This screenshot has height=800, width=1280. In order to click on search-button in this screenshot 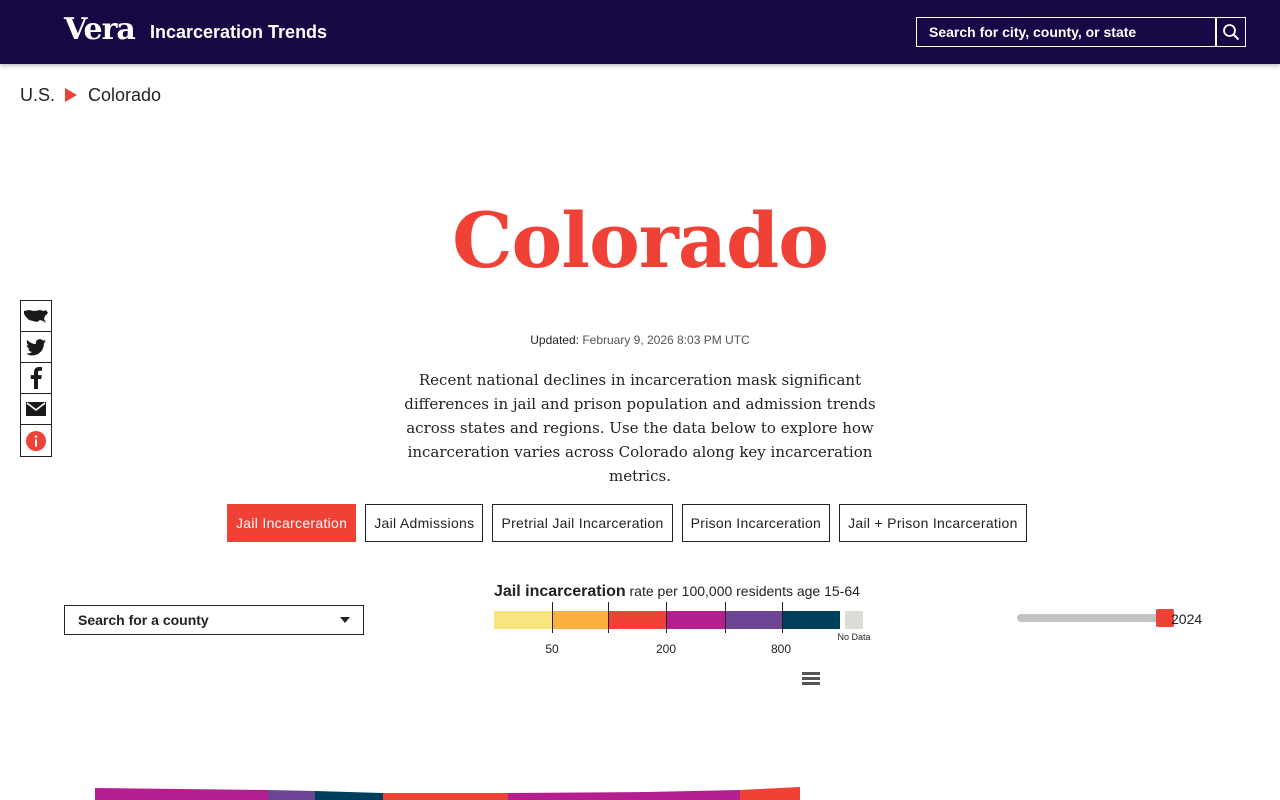, I will do `click(1231, 32)`.